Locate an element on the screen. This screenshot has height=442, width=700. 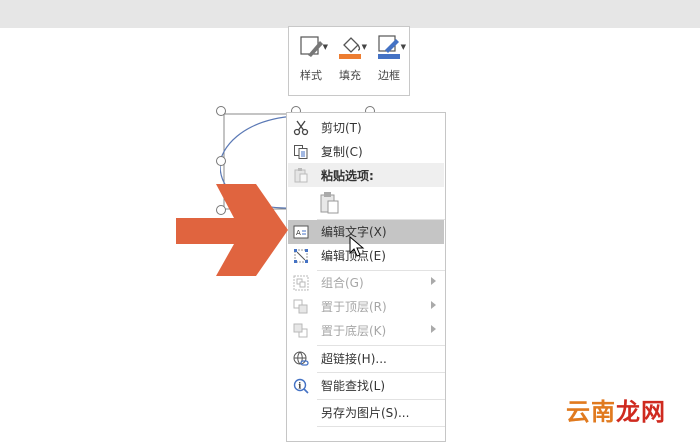
menu-item-bring-to-front: 置于顶层(R) is located at coordinates (366, 307).